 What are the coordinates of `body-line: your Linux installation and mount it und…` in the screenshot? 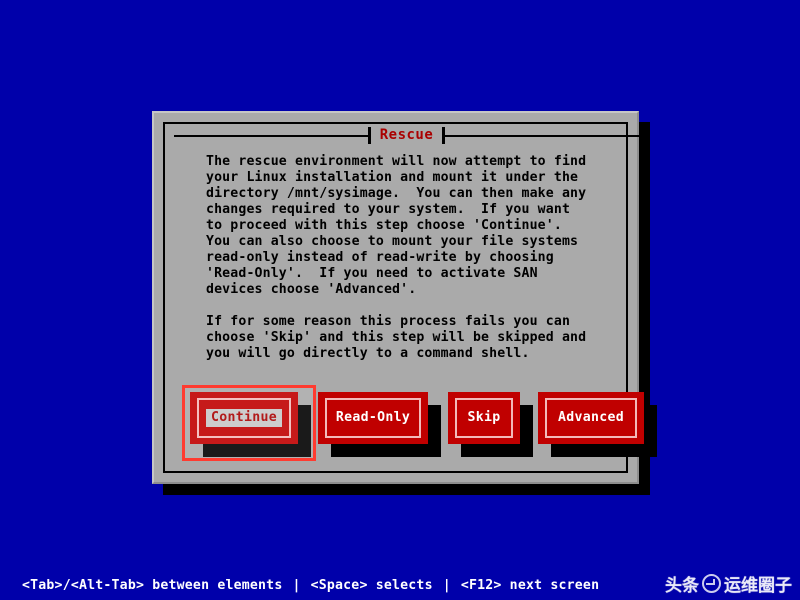 It's located at (392, 177).